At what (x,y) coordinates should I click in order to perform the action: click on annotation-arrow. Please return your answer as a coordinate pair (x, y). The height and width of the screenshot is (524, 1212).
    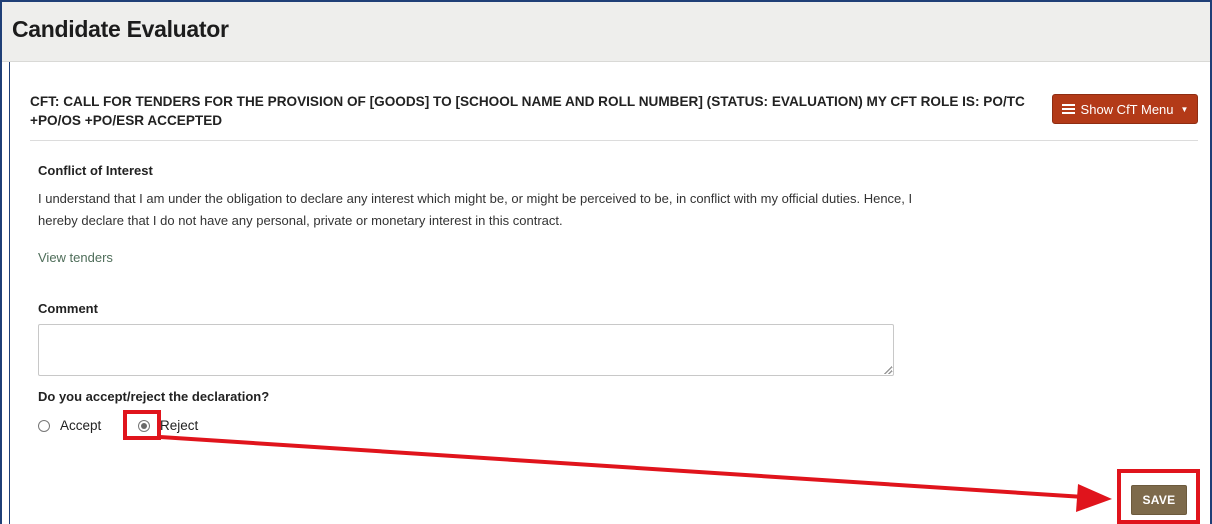
    Looking at the image, I should click on (635, 473).